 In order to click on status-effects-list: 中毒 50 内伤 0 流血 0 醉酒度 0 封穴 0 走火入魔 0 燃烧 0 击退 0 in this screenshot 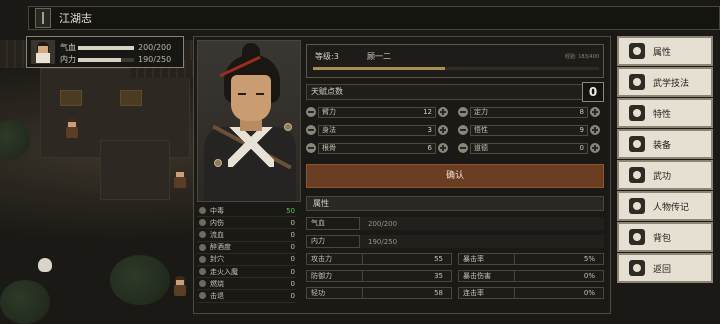, I will do `click(247, 258)`.